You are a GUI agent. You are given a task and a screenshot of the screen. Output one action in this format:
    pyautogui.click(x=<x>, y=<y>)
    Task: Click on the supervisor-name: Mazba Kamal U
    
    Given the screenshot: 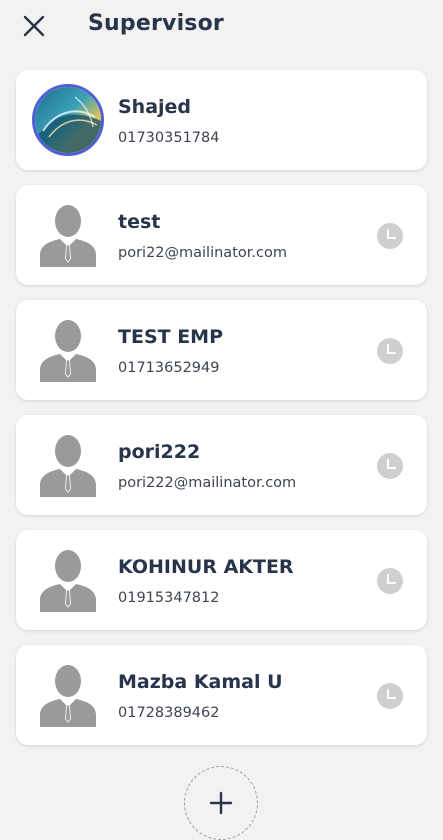 What is the action you would take?
    pyautogui.click(x=200, y=682)
    